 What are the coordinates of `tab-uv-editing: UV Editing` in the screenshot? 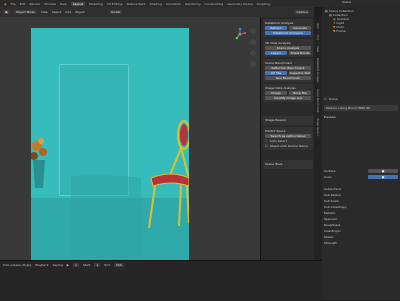 It's located at (115, 4).